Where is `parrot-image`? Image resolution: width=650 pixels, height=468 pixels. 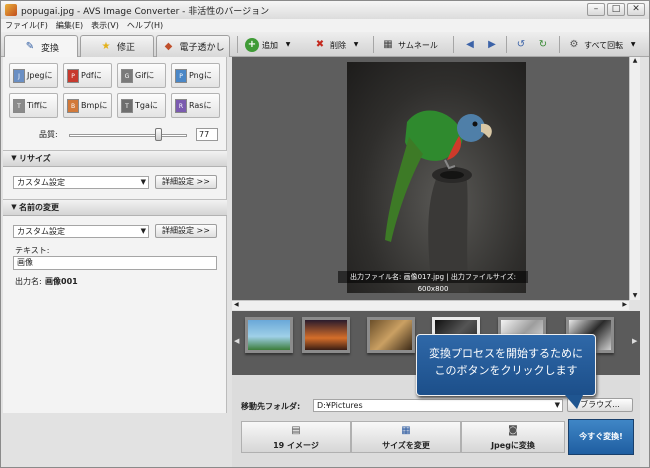
parrot-image is located at coordinates (438, 201).